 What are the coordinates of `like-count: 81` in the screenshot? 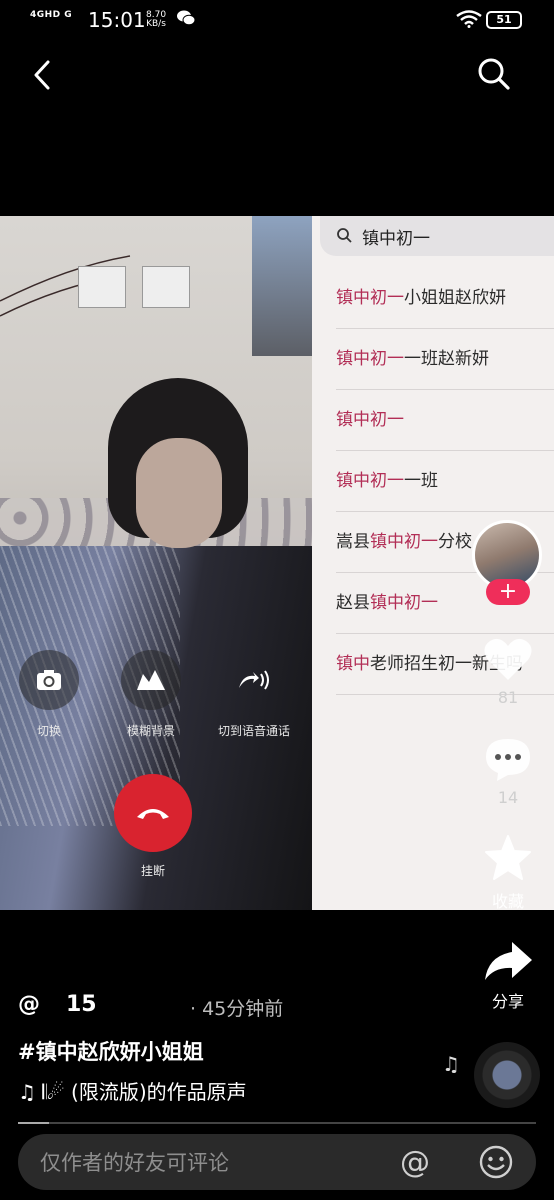 It's located at (508, 697).